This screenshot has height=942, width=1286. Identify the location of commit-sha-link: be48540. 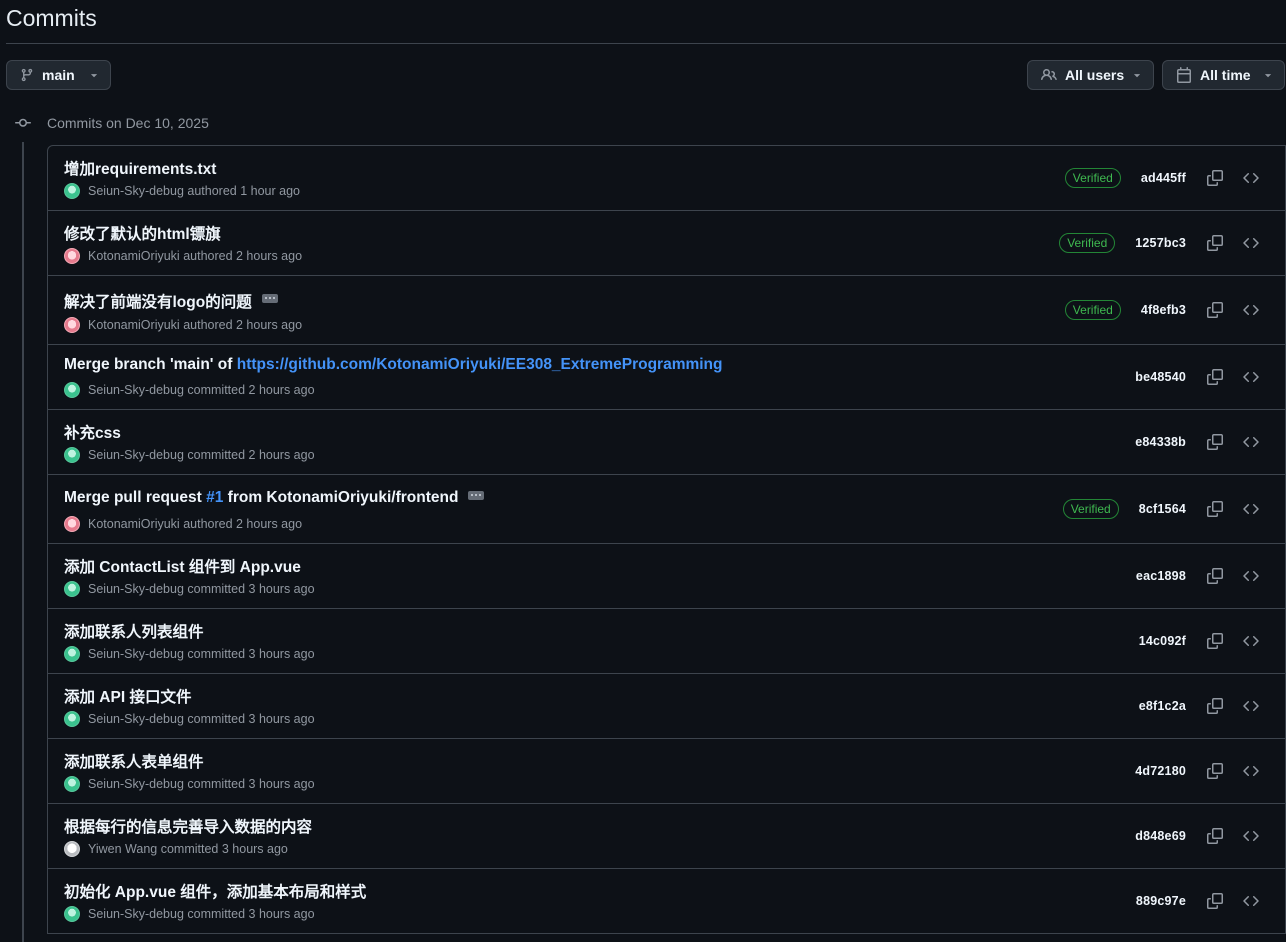
(1160, 377).